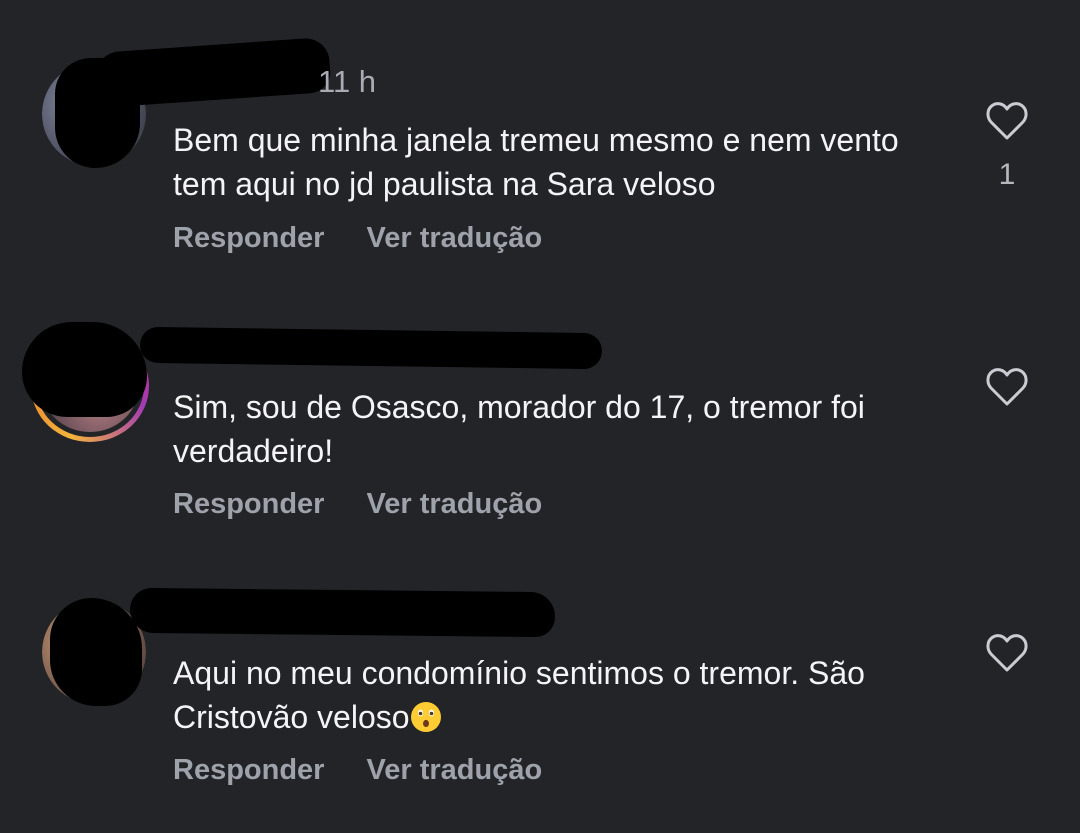  What do you see at coordinates (1007, 174) in the screenshot?
I see `like-count: 1` at bounding box center [1007, 174].